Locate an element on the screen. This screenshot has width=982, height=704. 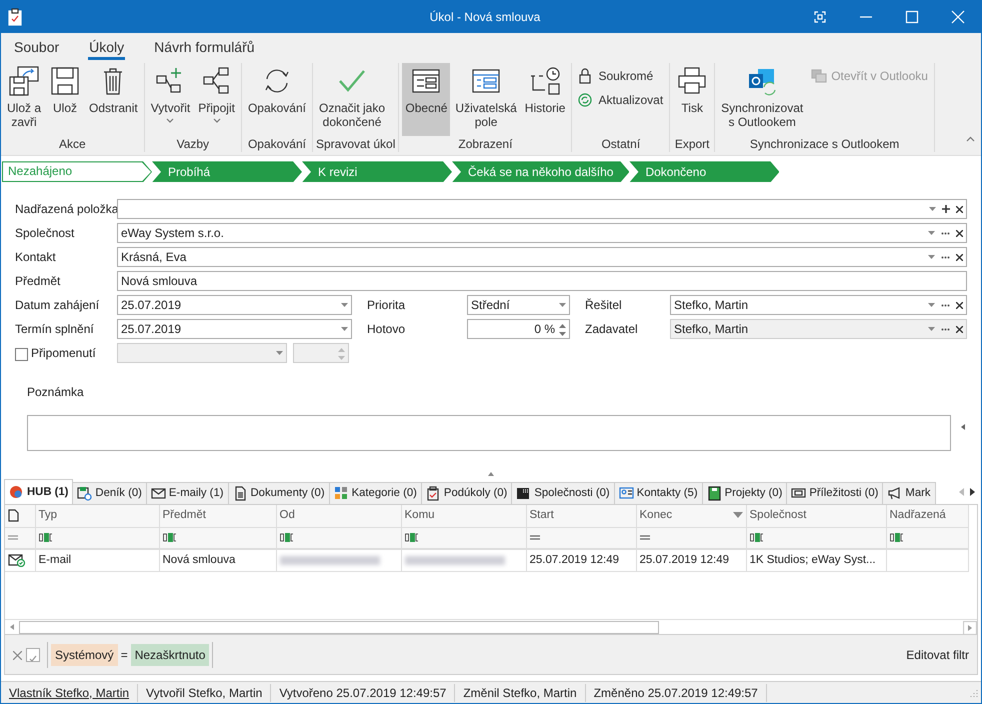
status-text: Změnil Stefko, Martin is located at coordinates (520, 693).